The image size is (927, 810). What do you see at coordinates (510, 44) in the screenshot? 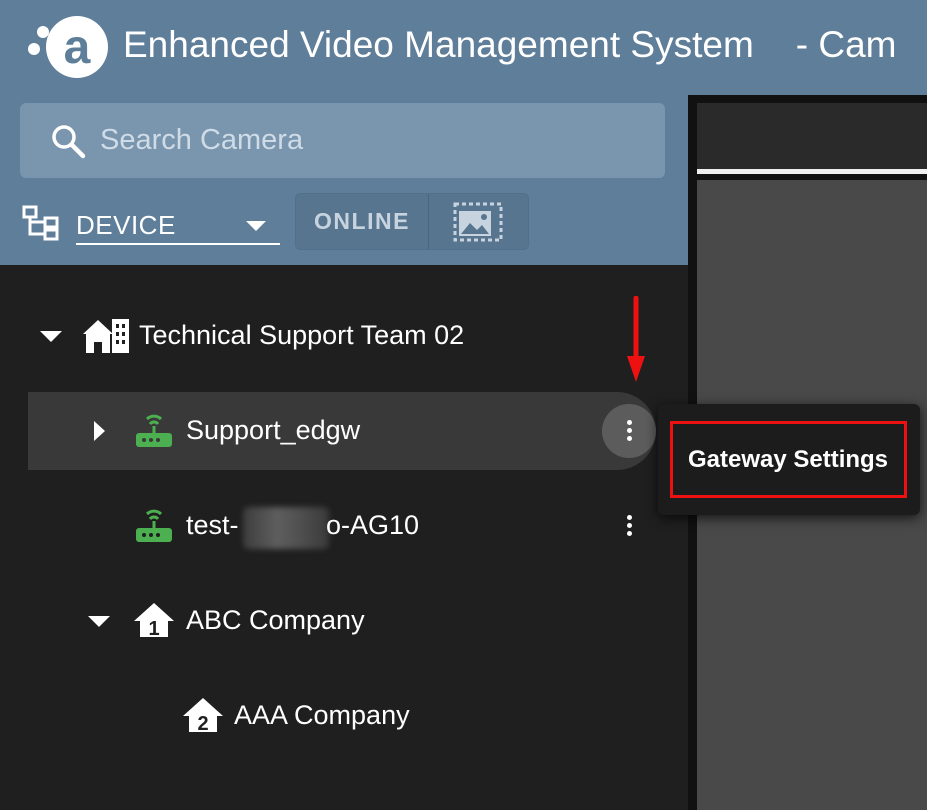
I see `app-title: Enhanced Video Management System - Cam` at bounding box center [510, 44].